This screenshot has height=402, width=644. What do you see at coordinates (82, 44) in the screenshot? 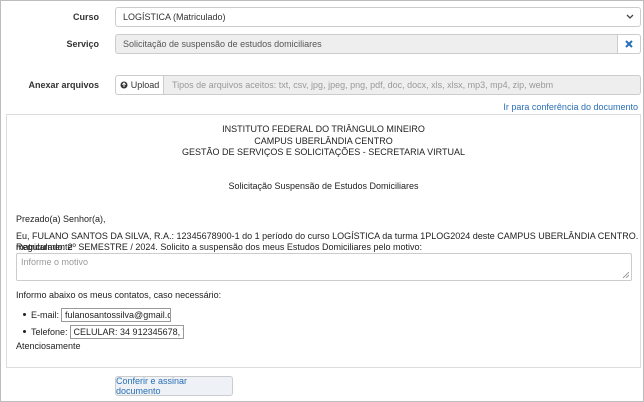
I see `servico-label: Serviço` at bounding box center [82, 44].